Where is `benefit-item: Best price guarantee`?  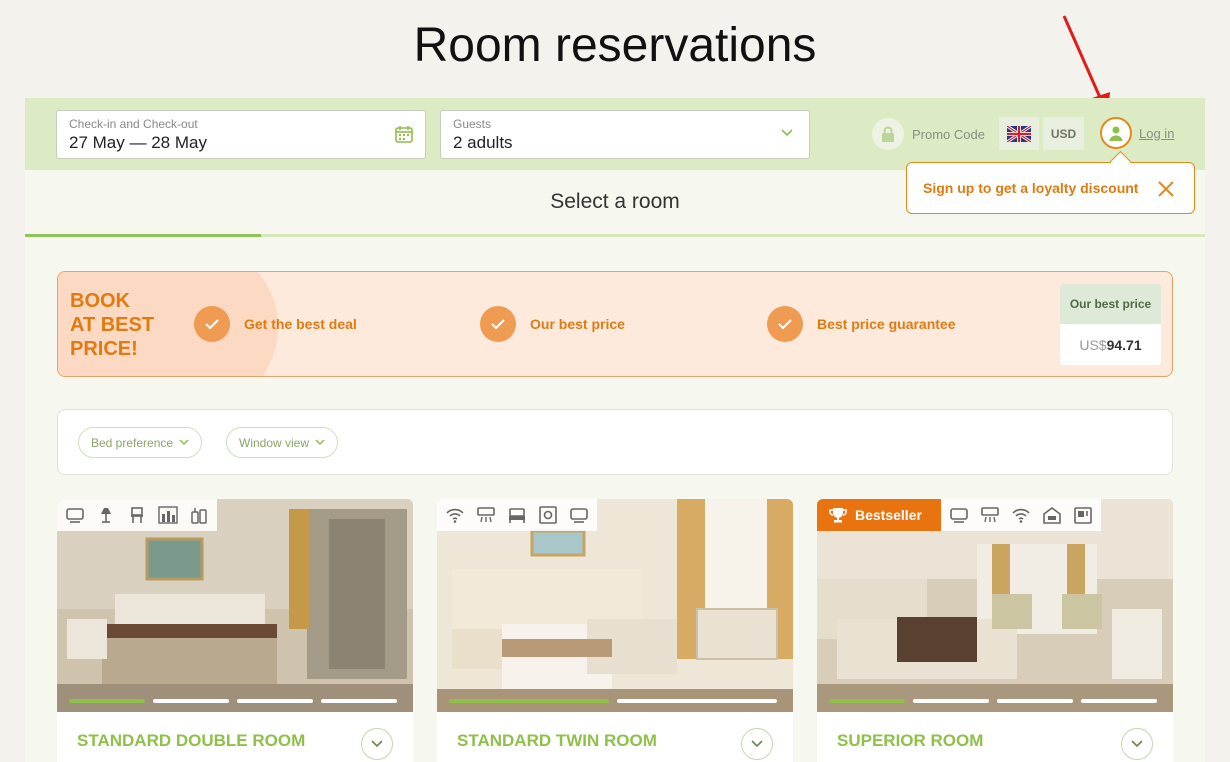 benefit-item: Best price guarantee is located at coordinates (861, 324).